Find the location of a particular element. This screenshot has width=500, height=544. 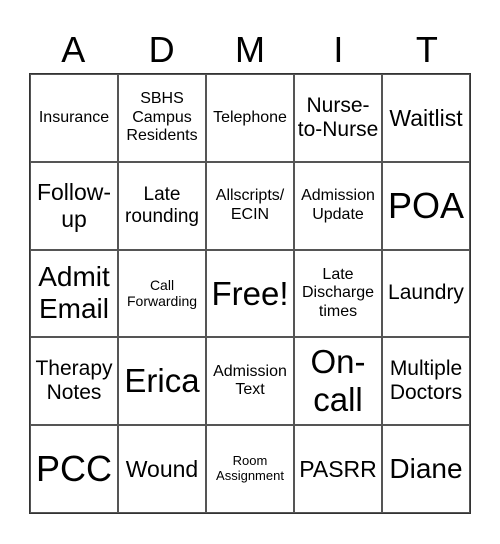

bingo-cell: Room Assignment is located at coordinates (250, 469).